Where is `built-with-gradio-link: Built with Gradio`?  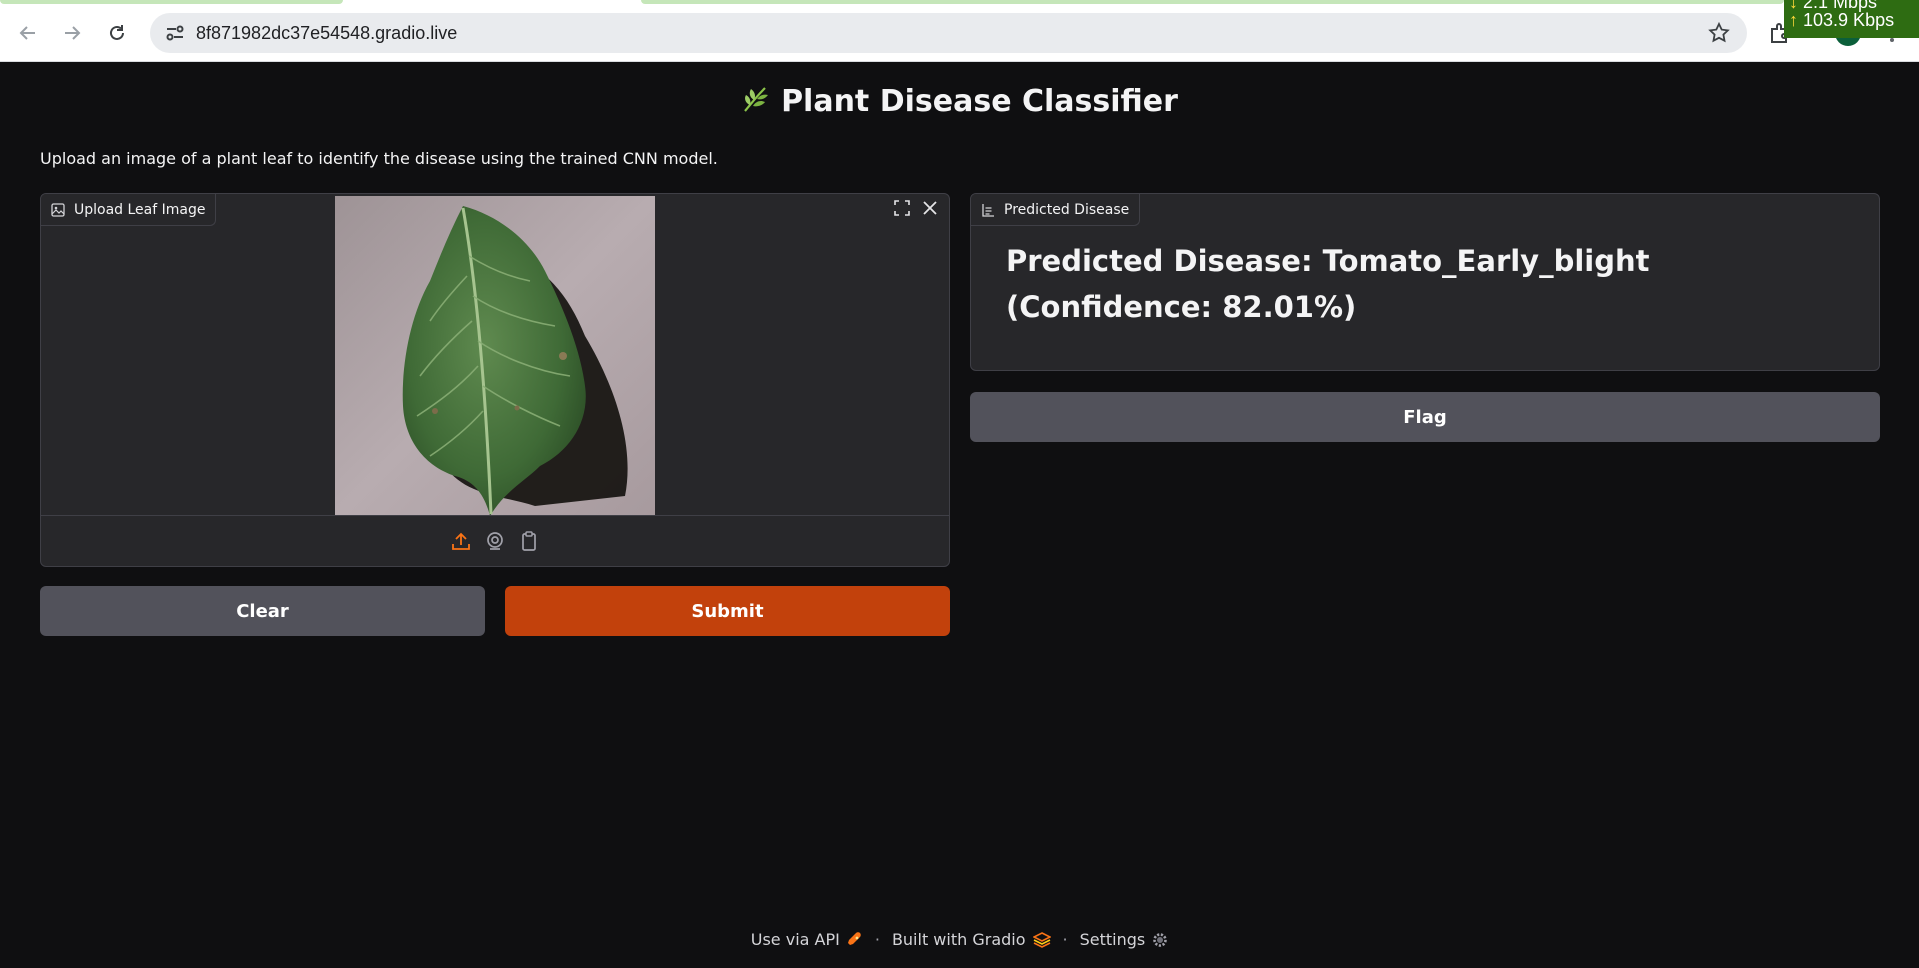
built-with-gradio-link: Built with Gradio is located at coordinates (971, 939).